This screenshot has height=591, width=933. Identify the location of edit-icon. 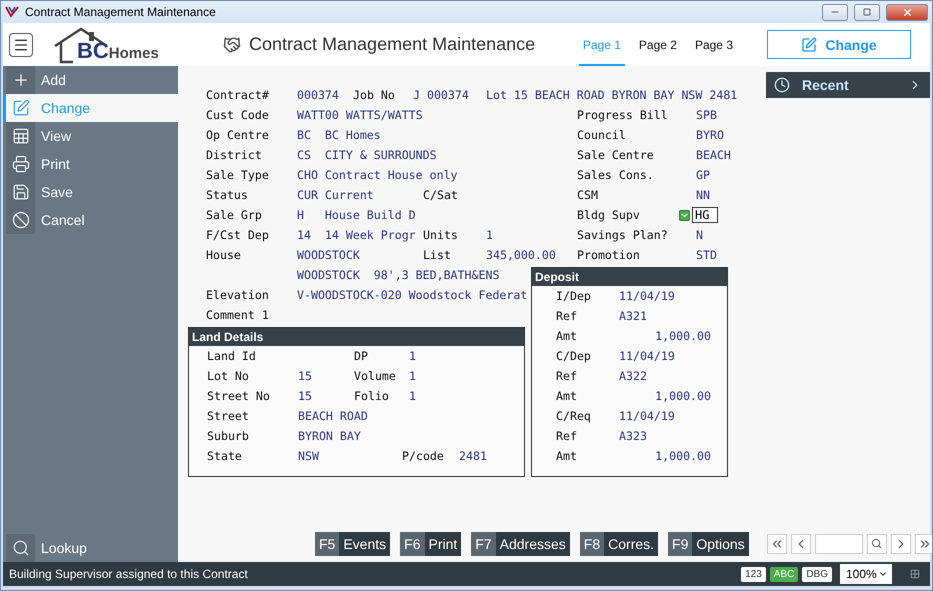
(809, 44).